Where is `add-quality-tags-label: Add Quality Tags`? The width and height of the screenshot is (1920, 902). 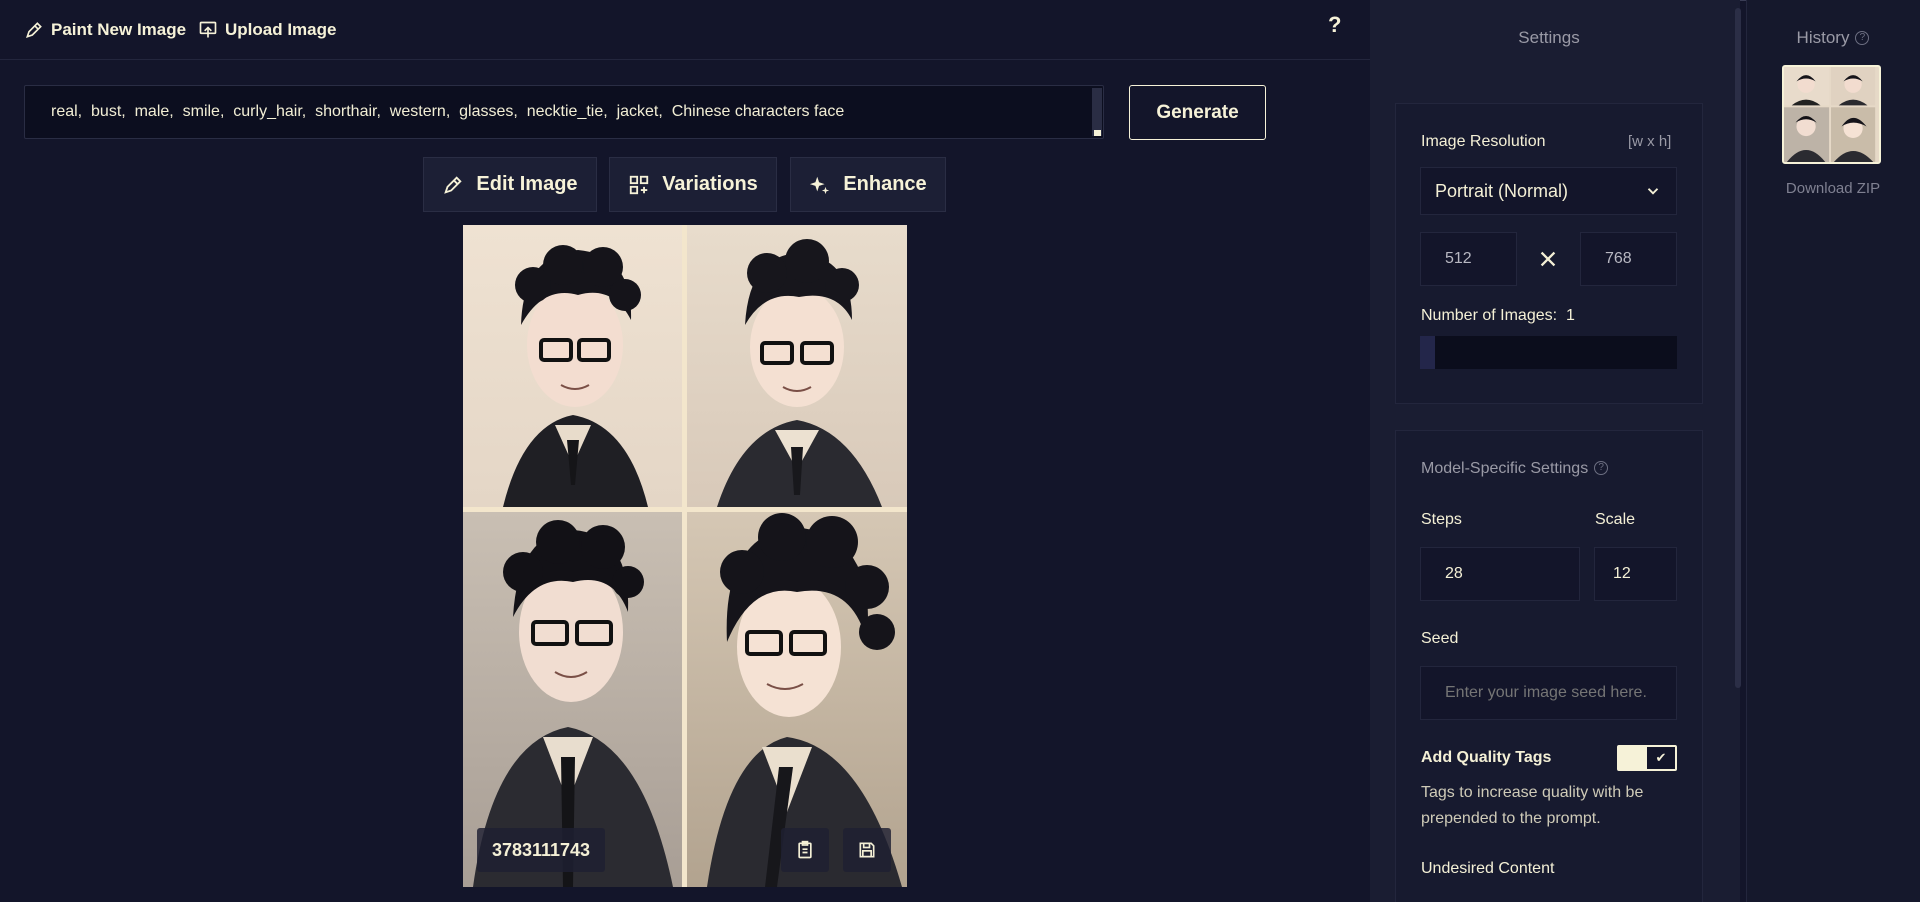
add-quality-tags-label: Add Quality Tags is located at coordinates (1486, 757).